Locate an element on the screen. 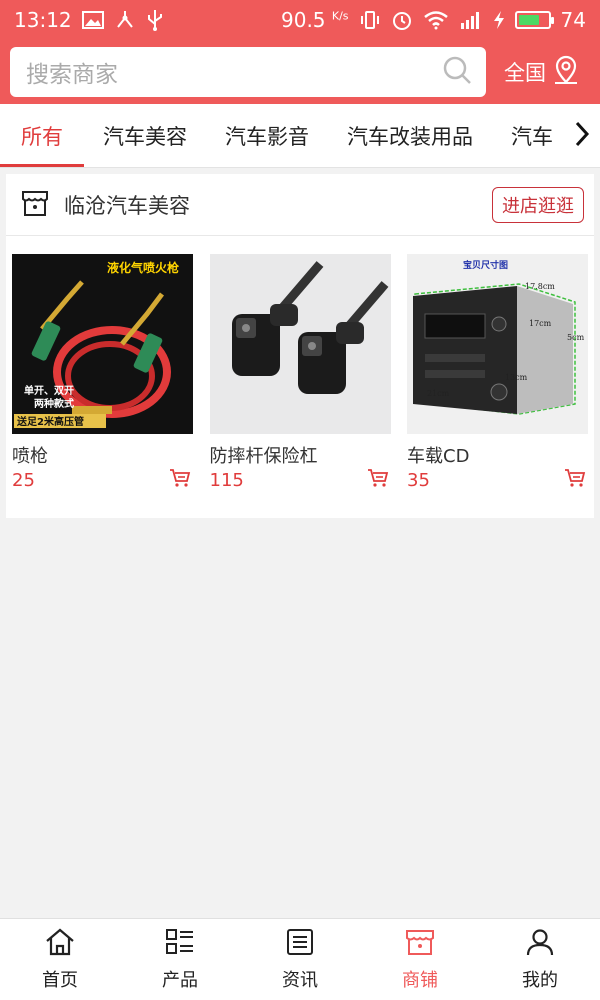 The image size is (600, 1000). product-card: 液化气喷火枪 单开、双开 两种款式 送足2米高压管 喷枪 25 is located at coordinates (102, 373).